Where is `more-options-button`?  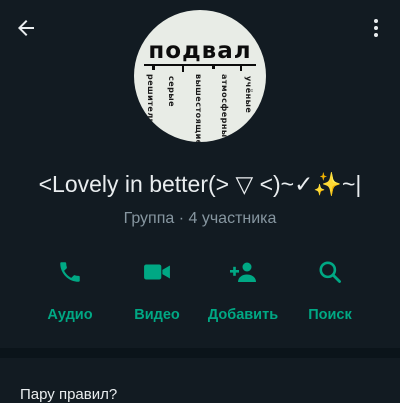
more-options-button is located at coordinates (376, 28).